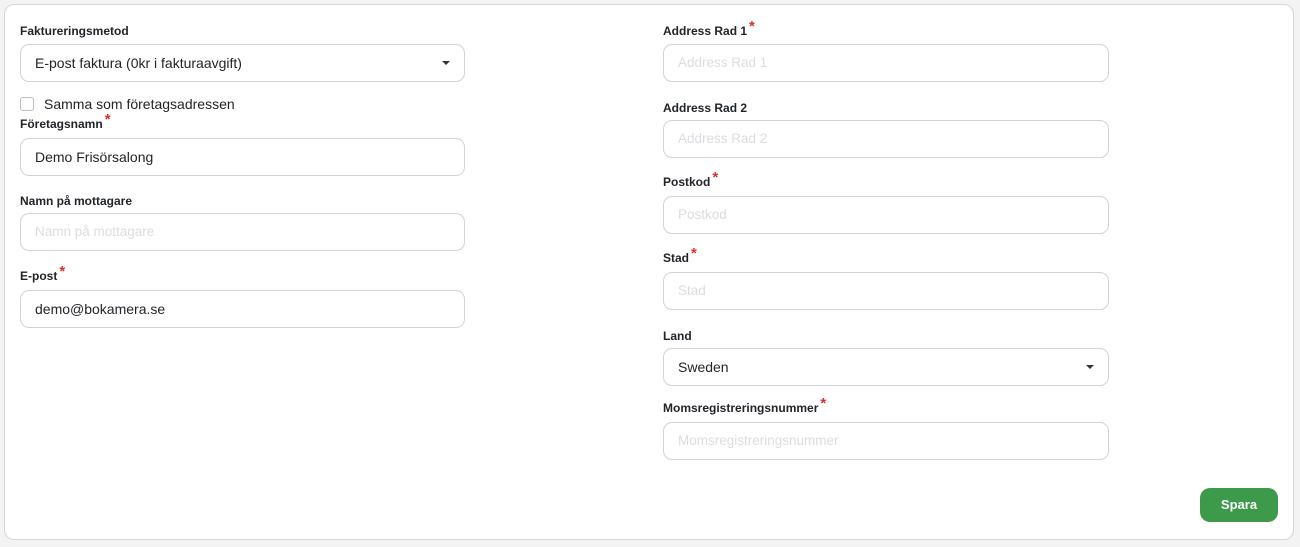 This screenshot has width=1300, height=547. What do you see at coordinates (76, 201) in the screenshot?
I see `recipient-name-label: Namn på mottagare` at bounding box center [76, 201].